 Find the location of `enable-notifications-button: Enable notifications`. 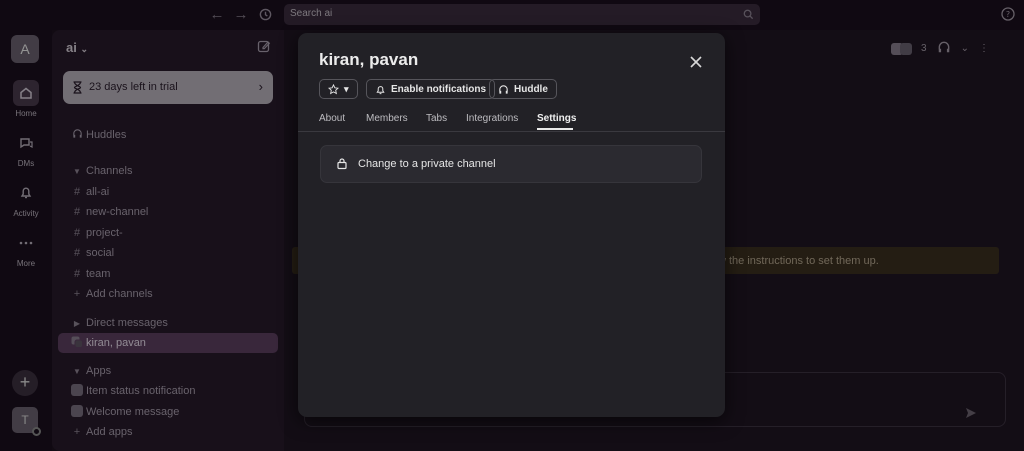

enable-notifications-button: Enable notifications is located at coordinates (431, 89).